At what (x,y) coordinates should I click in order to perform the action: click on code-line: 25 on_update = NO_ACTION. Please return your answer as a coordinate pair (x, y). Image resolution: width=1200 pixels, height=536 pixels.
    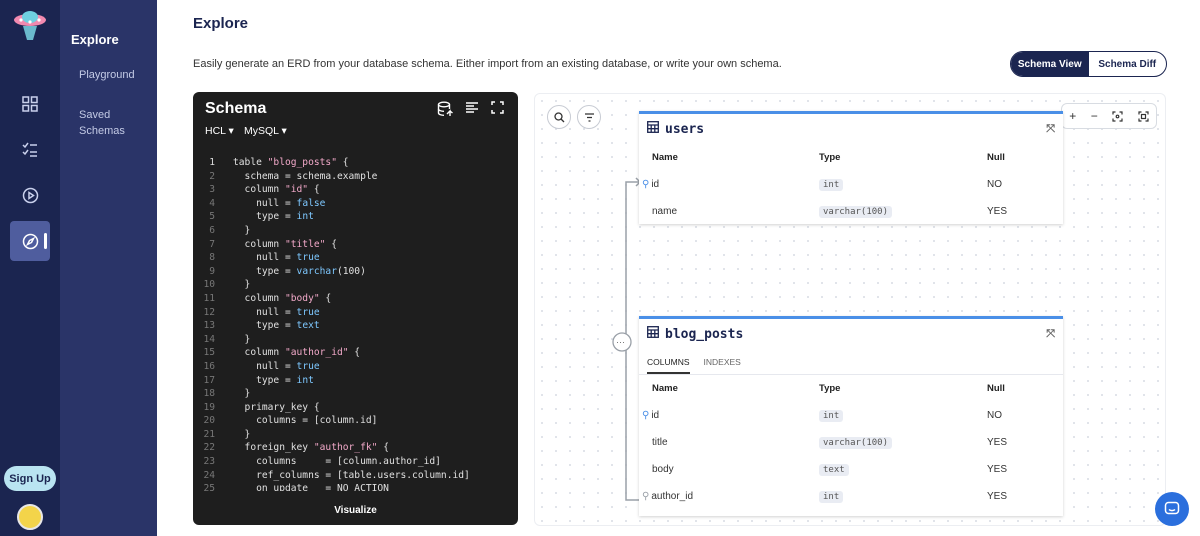
    Looking at the image, I should click on (355, 486).